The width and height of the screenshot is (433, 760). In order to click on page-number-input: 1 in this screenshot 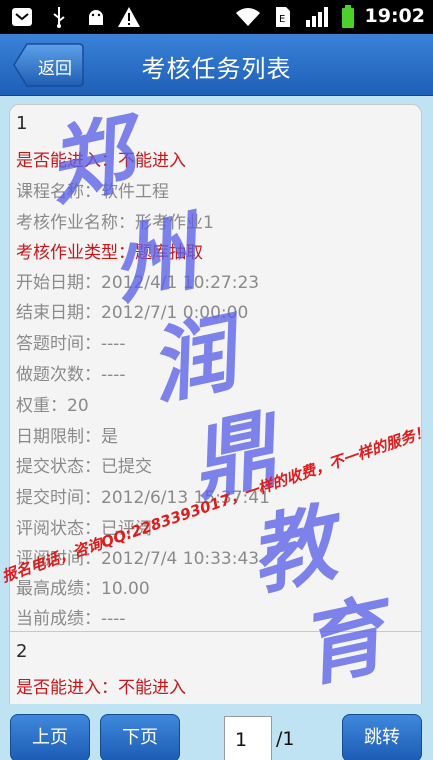, I will do `click(248, 738)`.